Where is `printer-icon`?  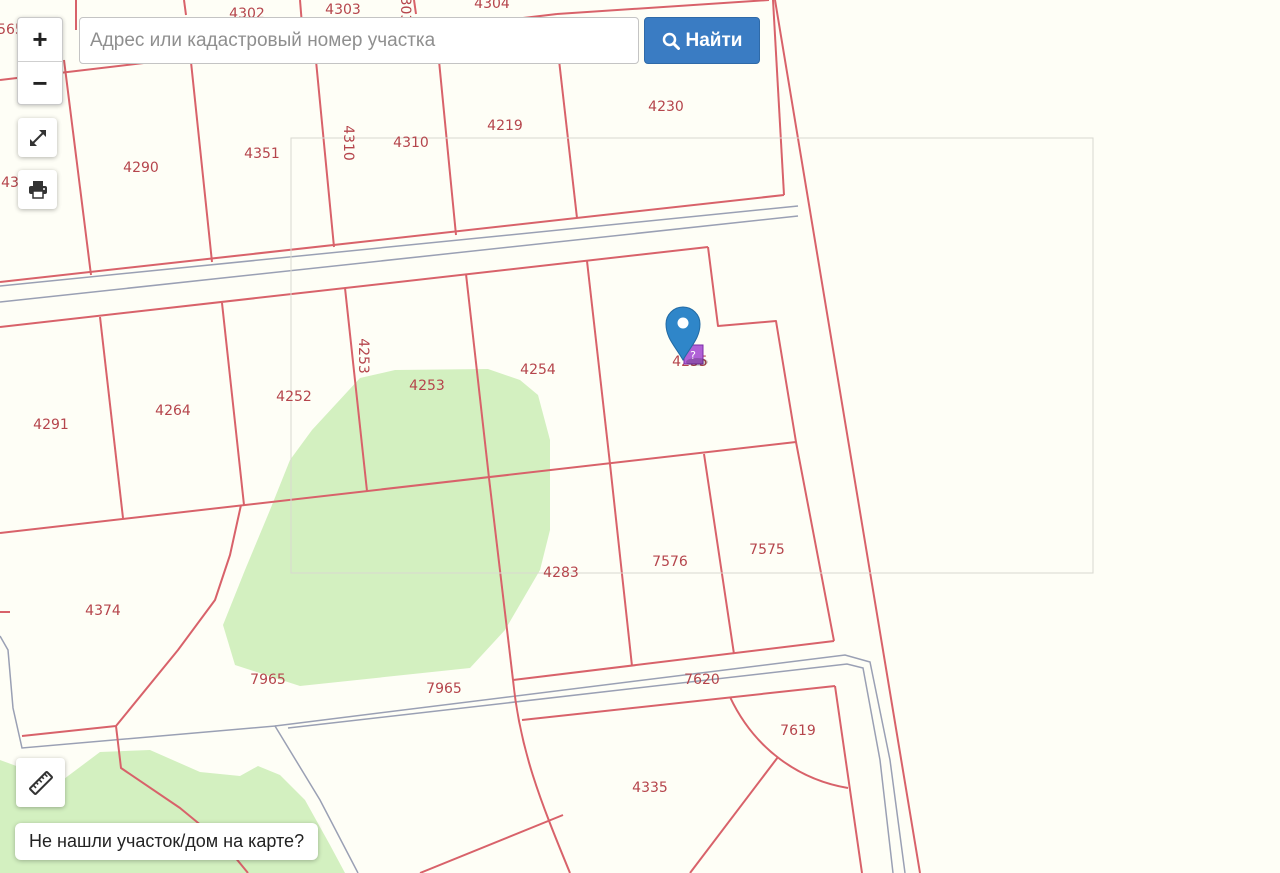
printer-icon is located at coordinates (37, 189).